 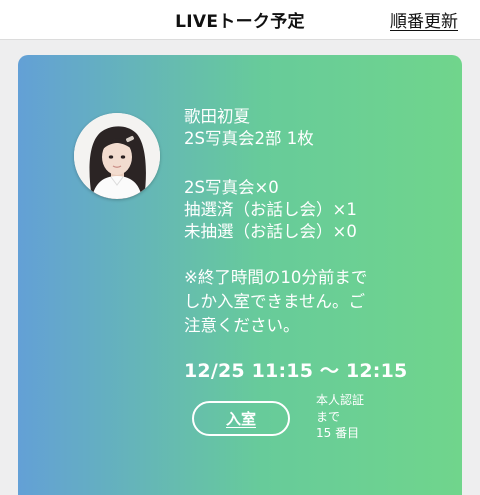 I want to click on time-range: 12/25 11:15 〜 12:15, so click(x=296, y=371).